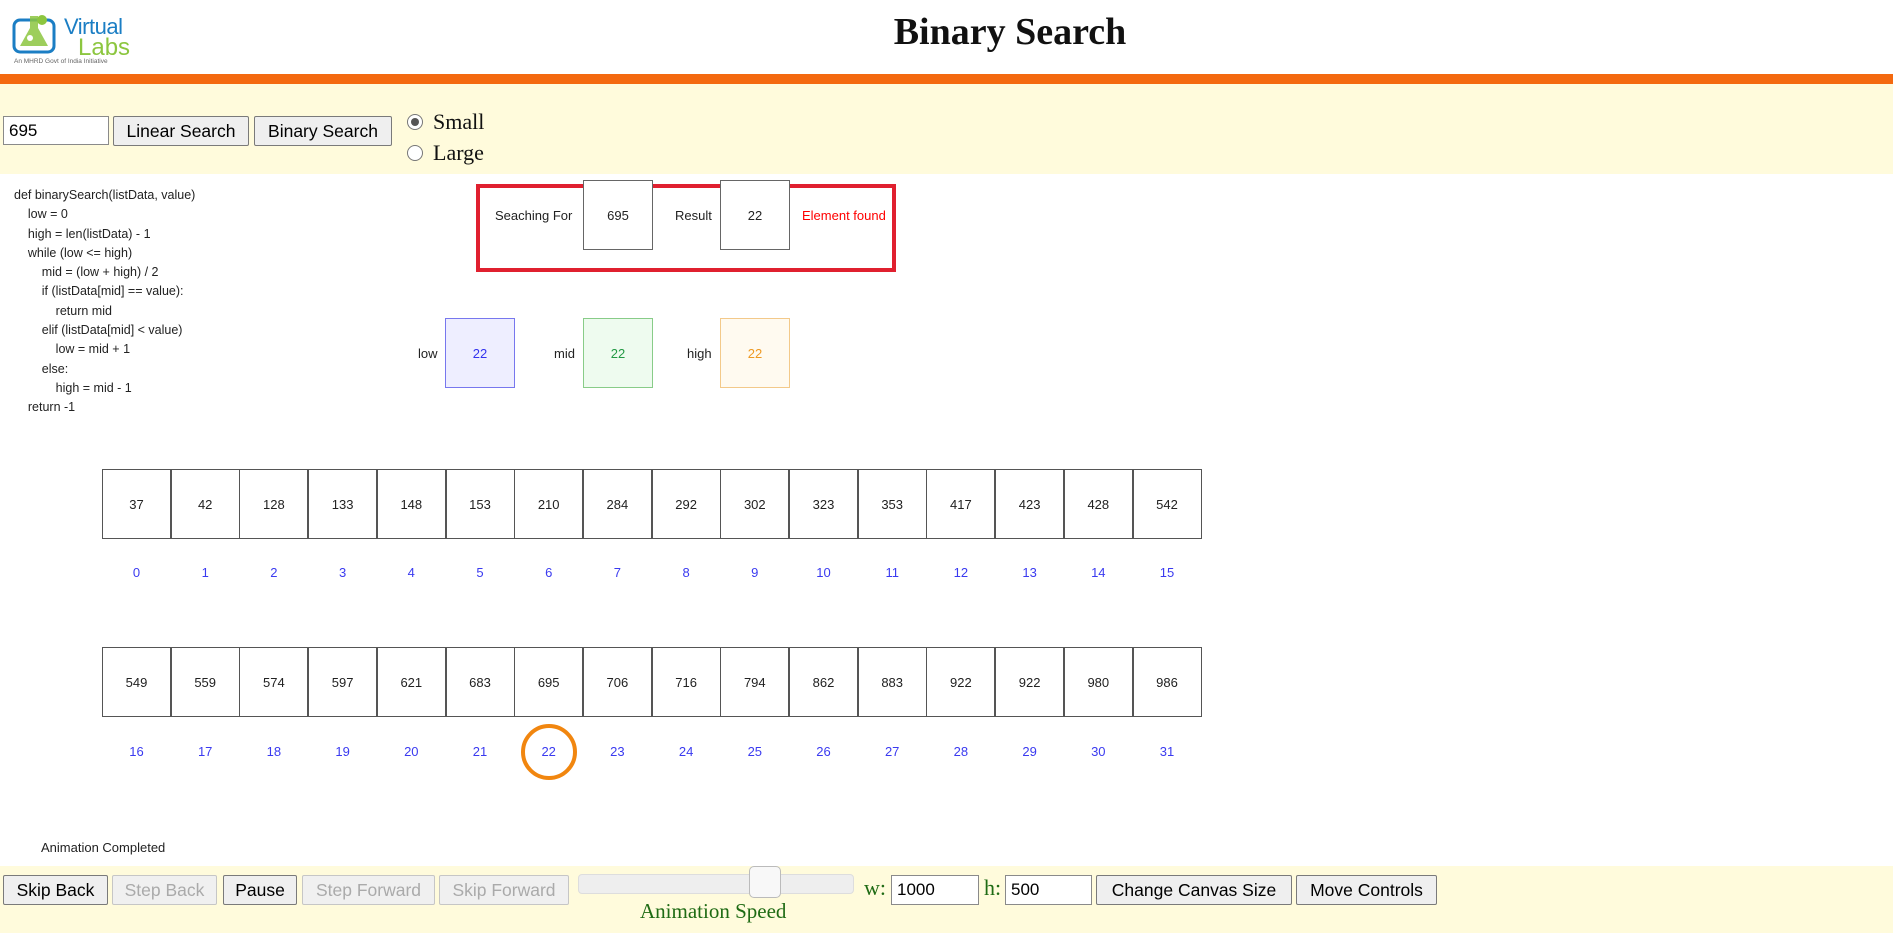 Image resolution: width=1893 pixels, height=933 pixels. I want to click on array-cell: 574, so click(274, 682).